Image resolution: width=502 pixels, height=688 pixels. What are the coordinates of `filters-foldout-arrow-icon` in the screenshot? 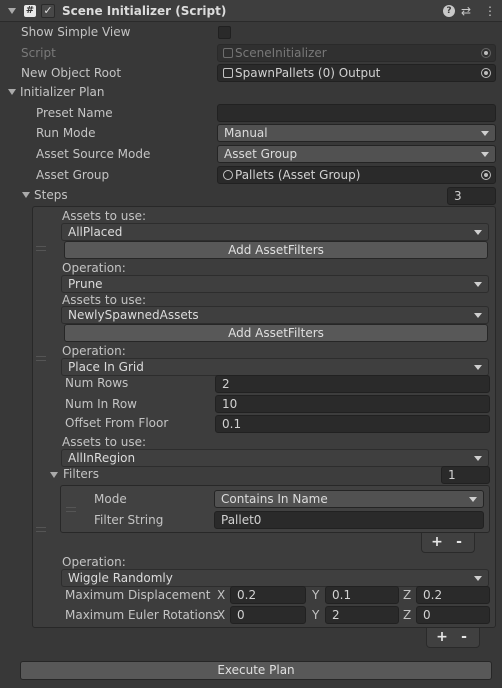 It's located at (54, 475).